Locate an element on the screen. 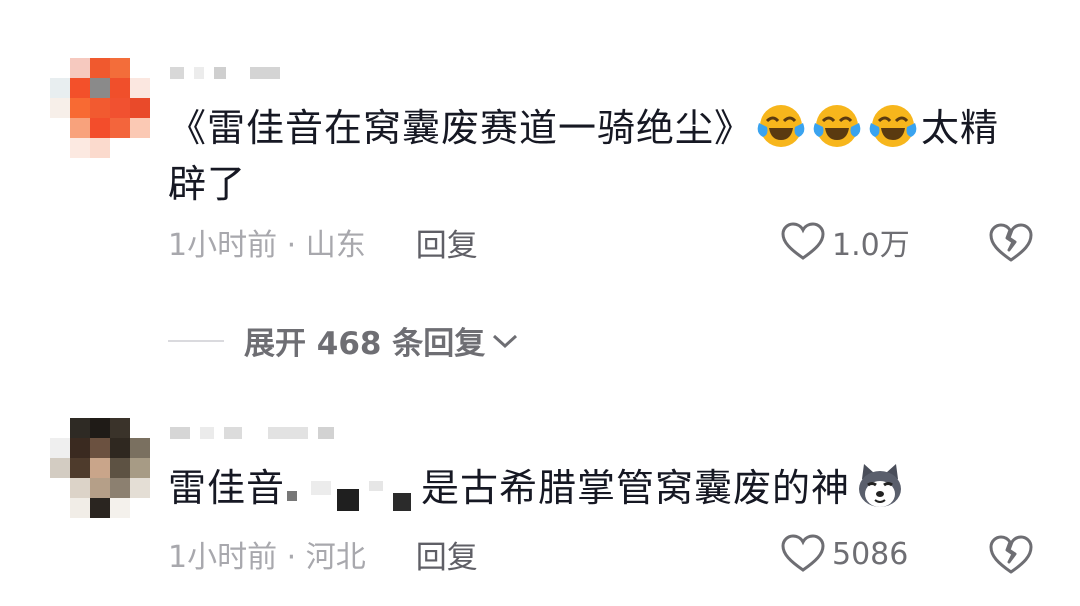  chevron-down-icon is located at coordinates (505, 341).